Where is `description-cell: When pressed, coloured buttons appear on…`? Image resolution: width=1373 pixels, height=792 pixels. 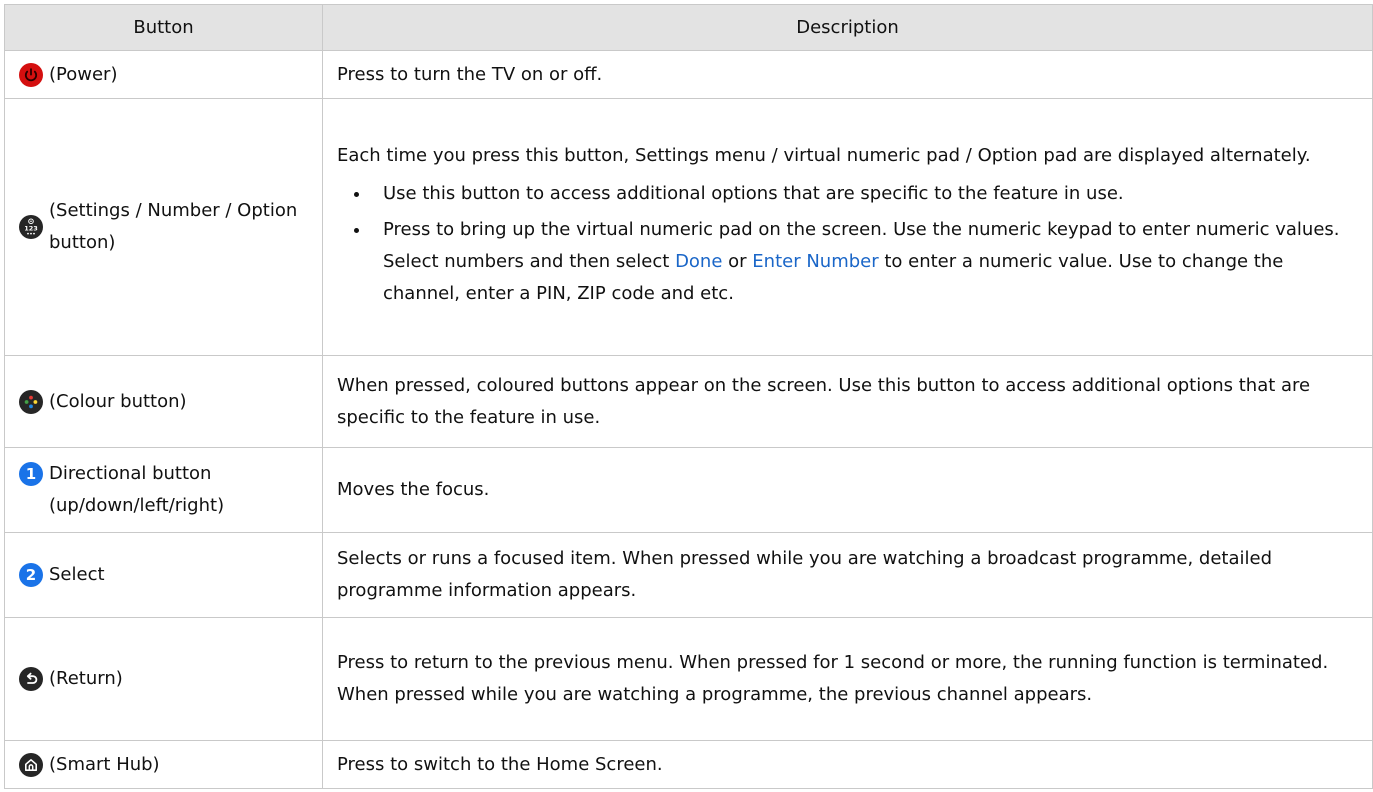
description-cell: When pressed, coloured buttons appear on… is located at coordinates (847, 401).